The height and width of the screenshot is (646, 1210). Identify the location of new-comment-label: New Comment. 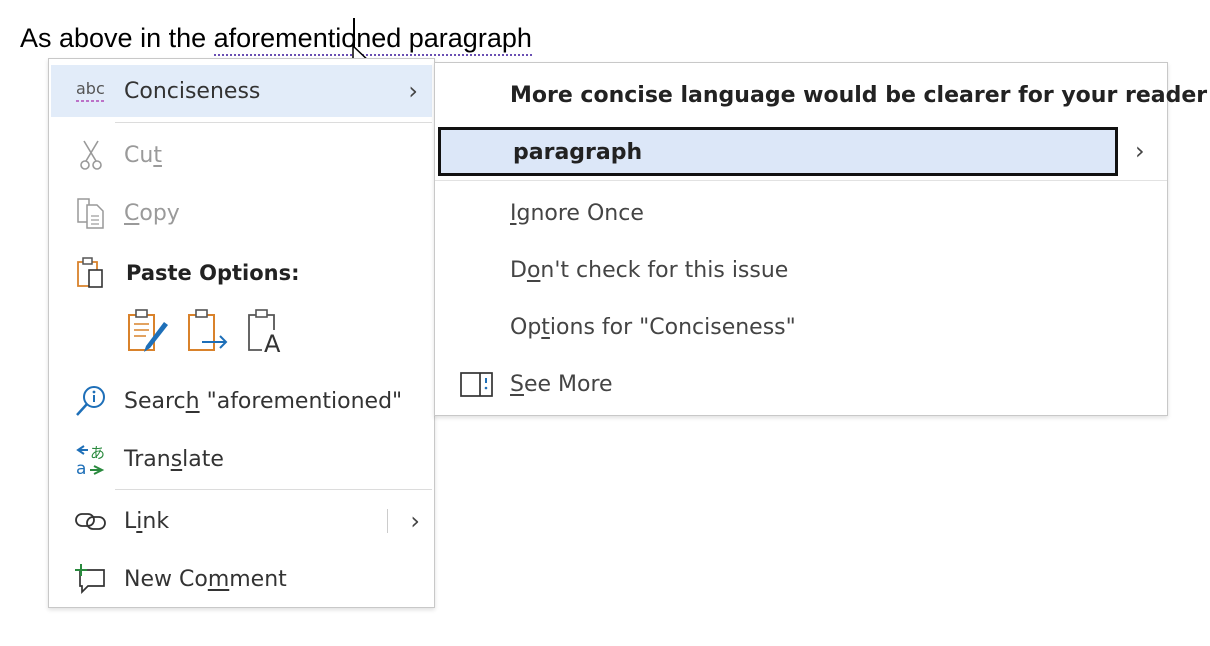
(205, 579).